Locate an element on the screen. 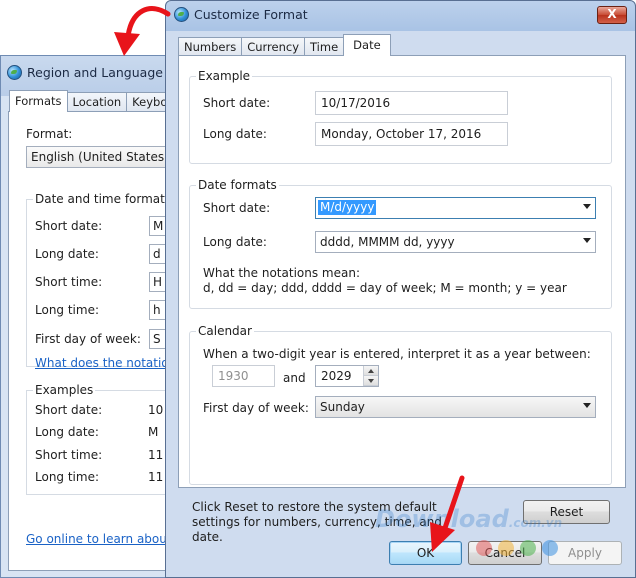 The image size is (636, 578). tab-date: Date is located at coordinates (367, 45).